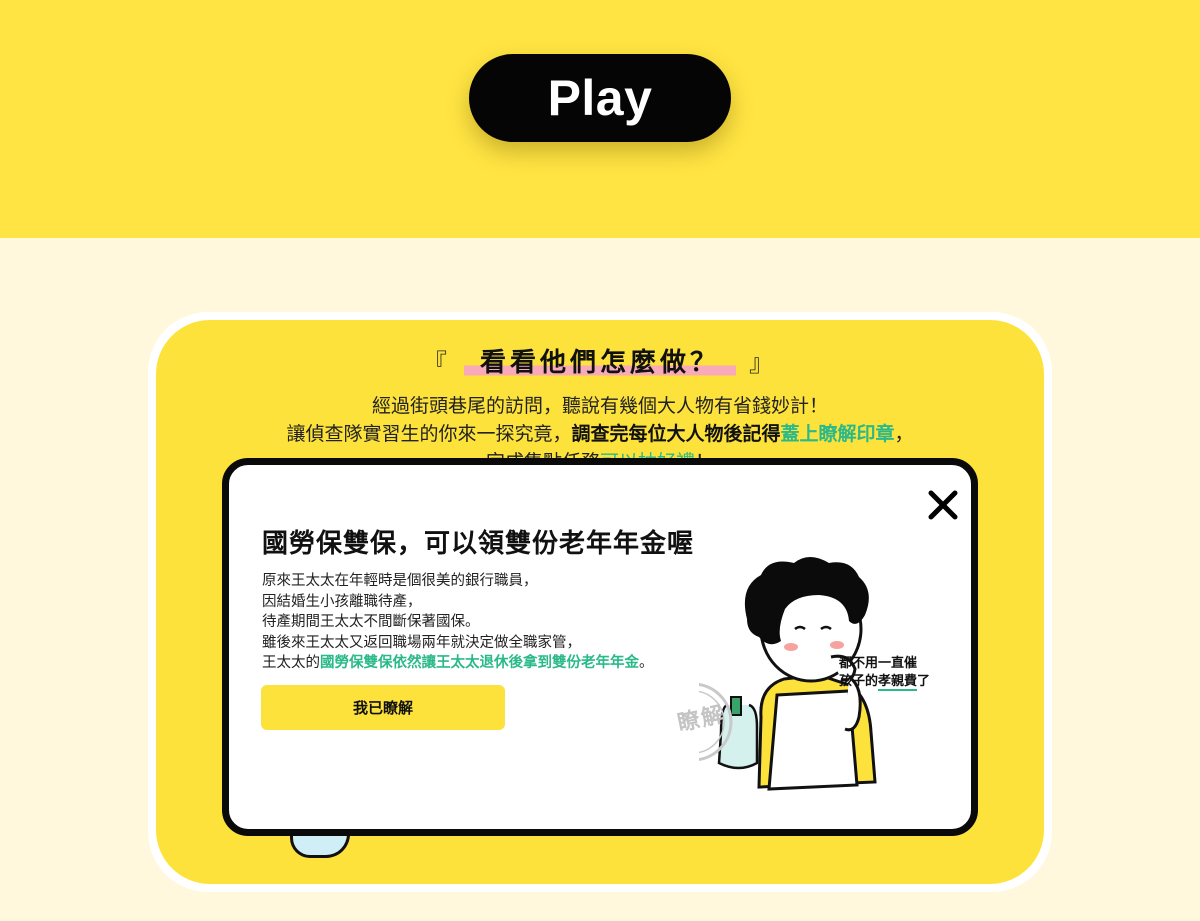  I want to click on intro-line-1: 經過街頭巷尾的訪問，聽說有幾個大人物有省錢妙計！, so click(599, 406).